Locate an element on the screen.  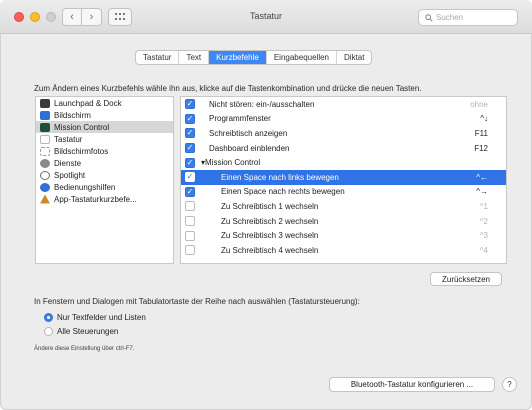
shortcut-key: ohne is located at coordinates (479, 104).